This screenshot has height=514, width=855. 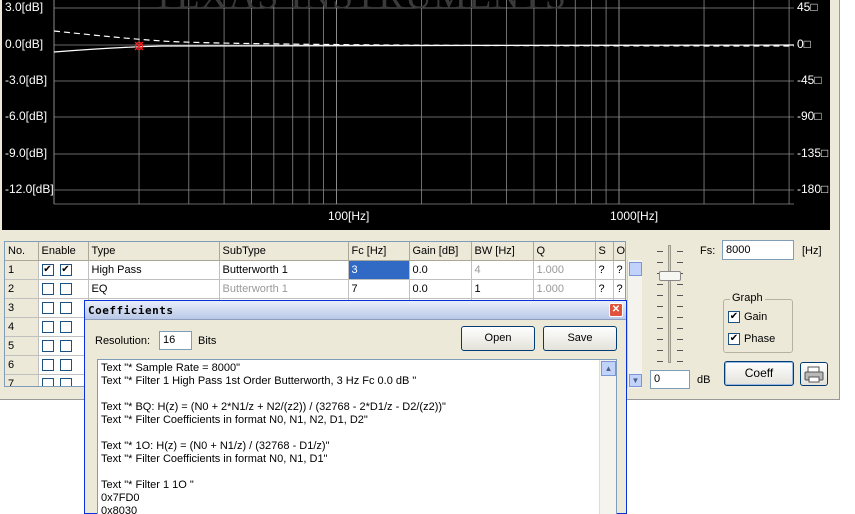 I want to click on row-number: 3, so click(x=22, y=308).